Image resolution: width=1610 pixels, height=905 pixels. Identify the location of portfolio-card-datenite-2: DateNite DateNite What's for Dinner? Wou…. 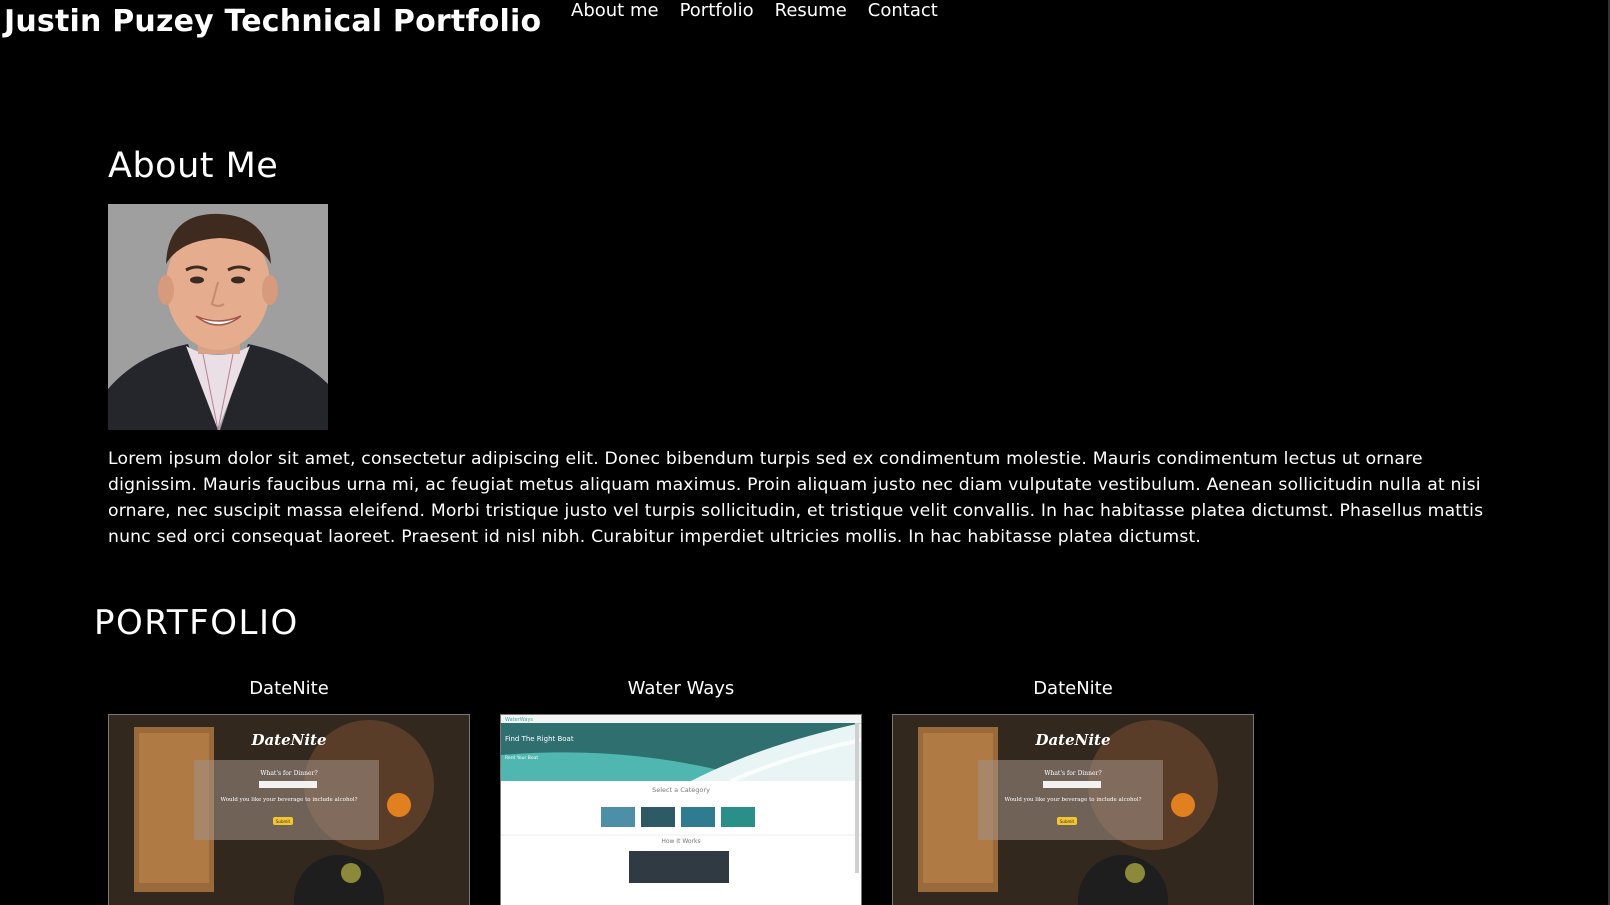
(1073, 790).